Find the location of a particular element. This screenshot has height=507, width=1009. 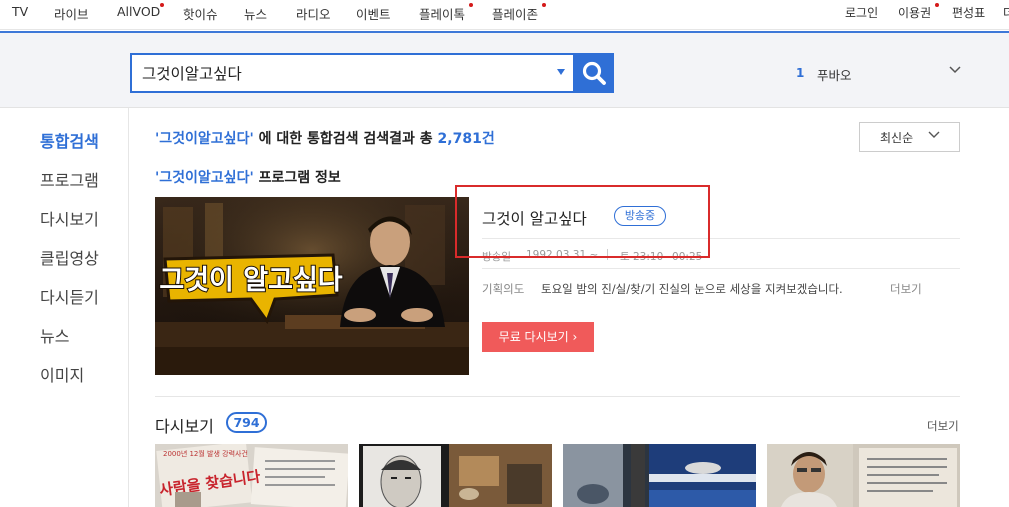

sort-dropdown: 최신순 is located at coordinates (909, 137).